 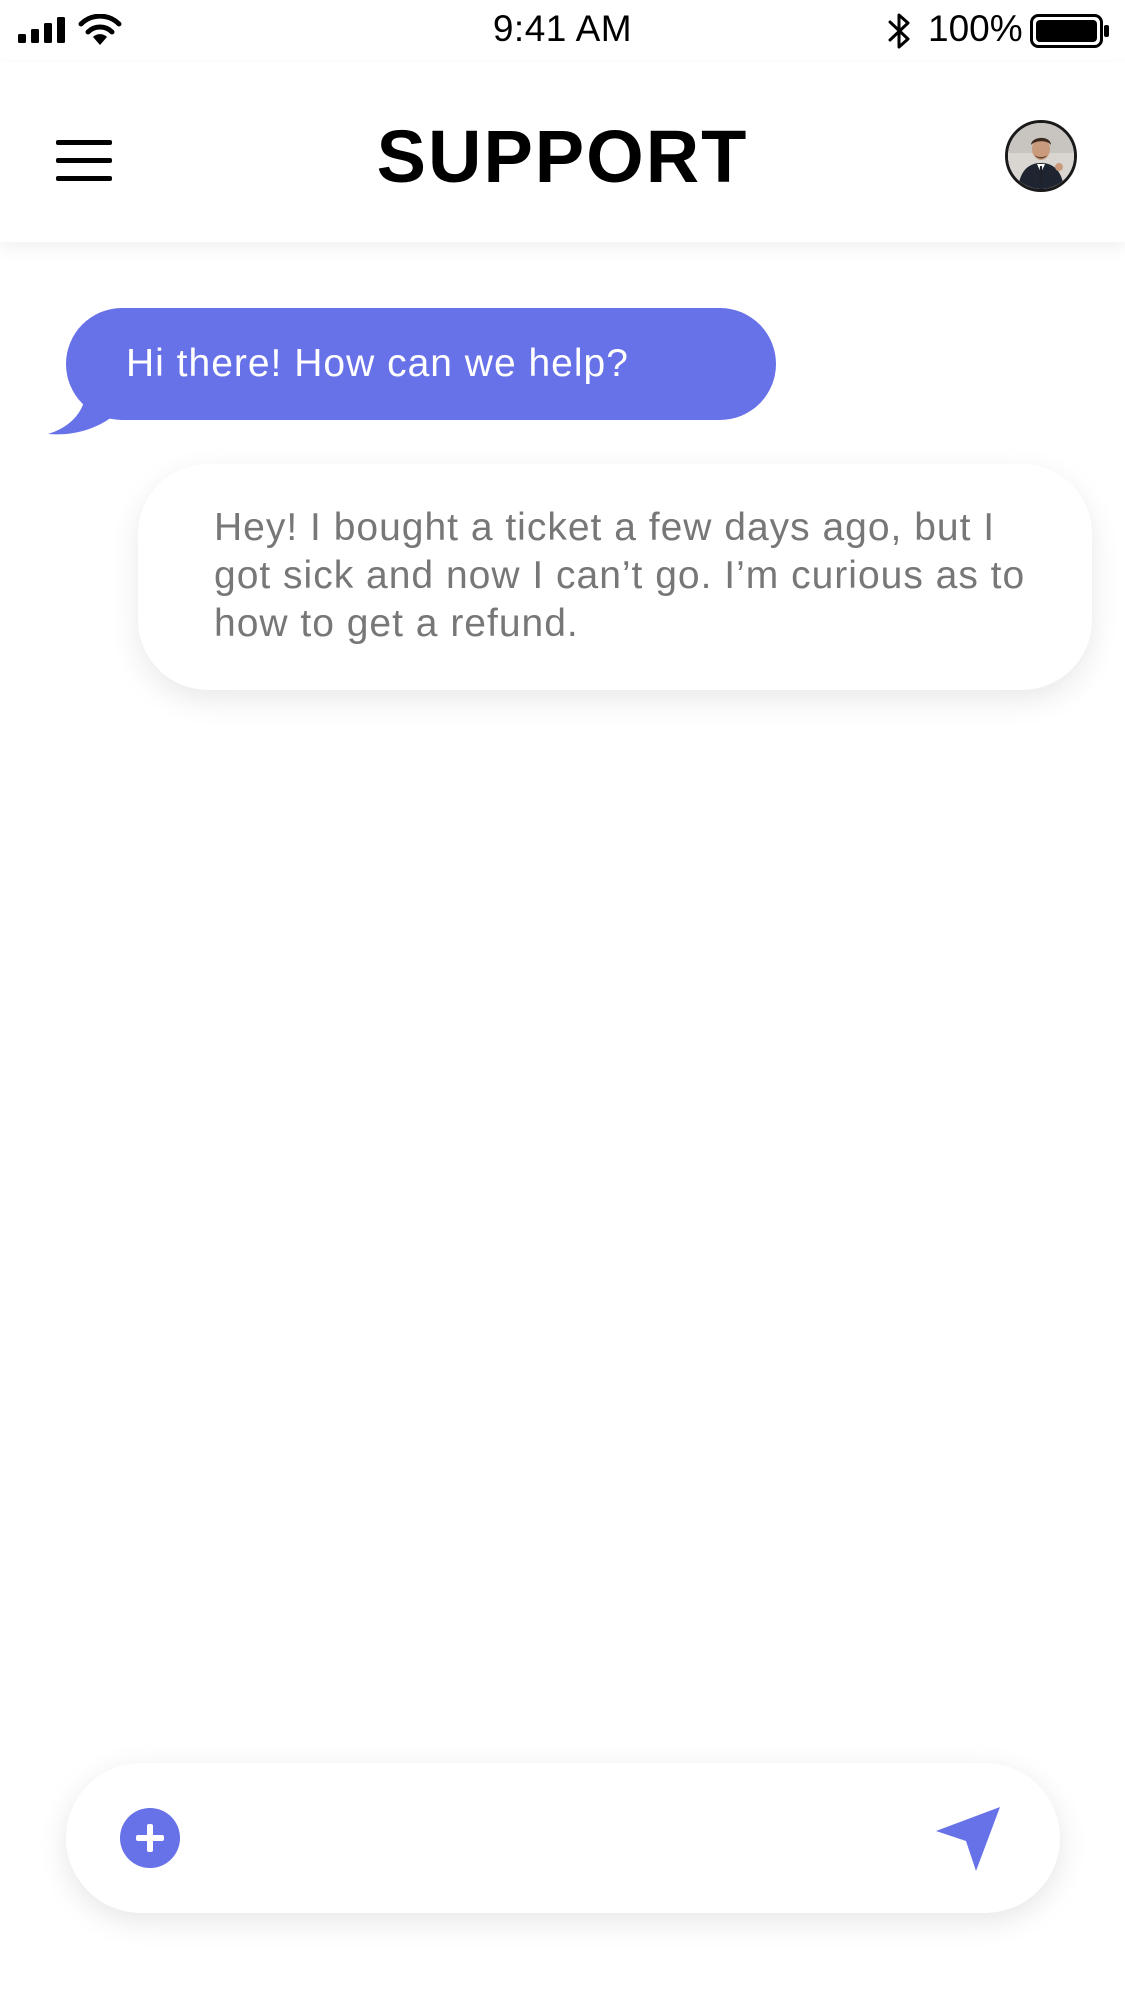 I want to click on bluetooth-icon, so click(x=899, y=31).